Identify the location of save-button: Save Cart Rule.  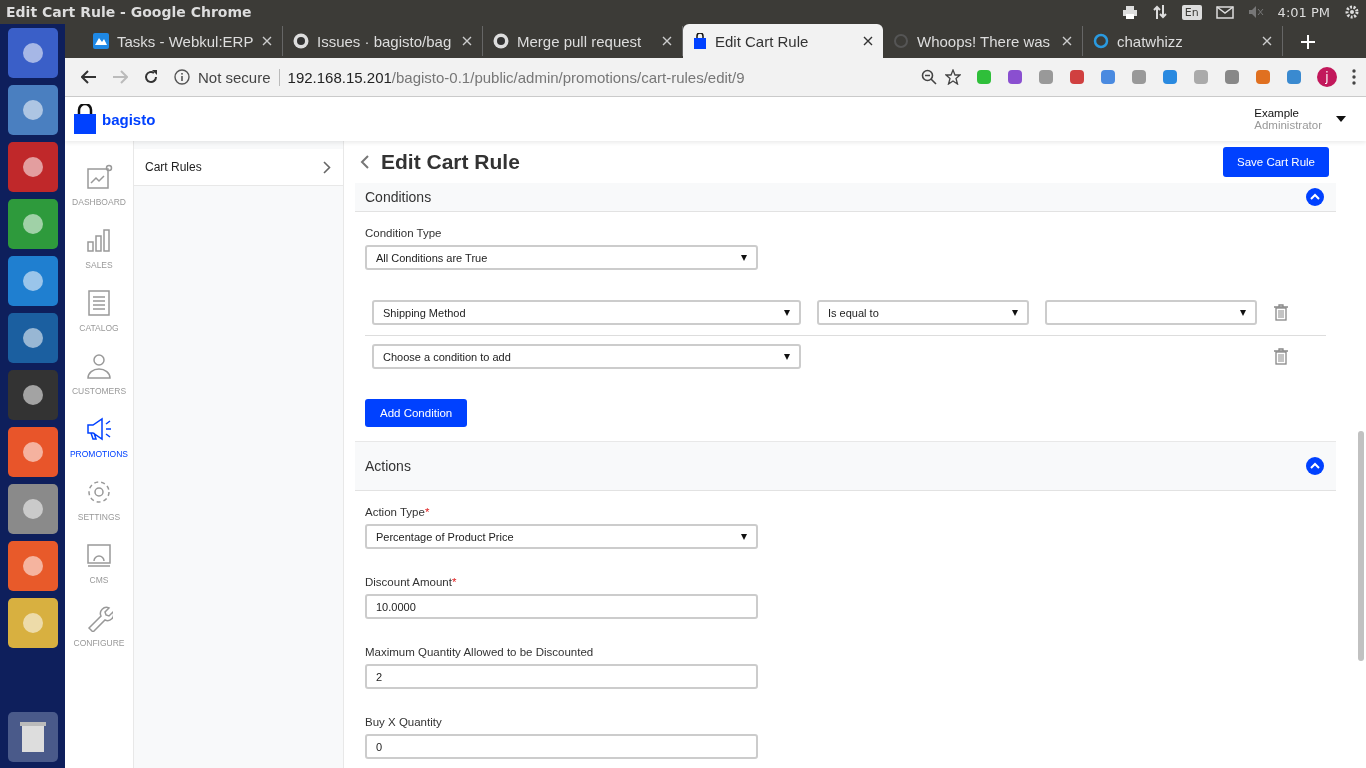
(1276, 162).